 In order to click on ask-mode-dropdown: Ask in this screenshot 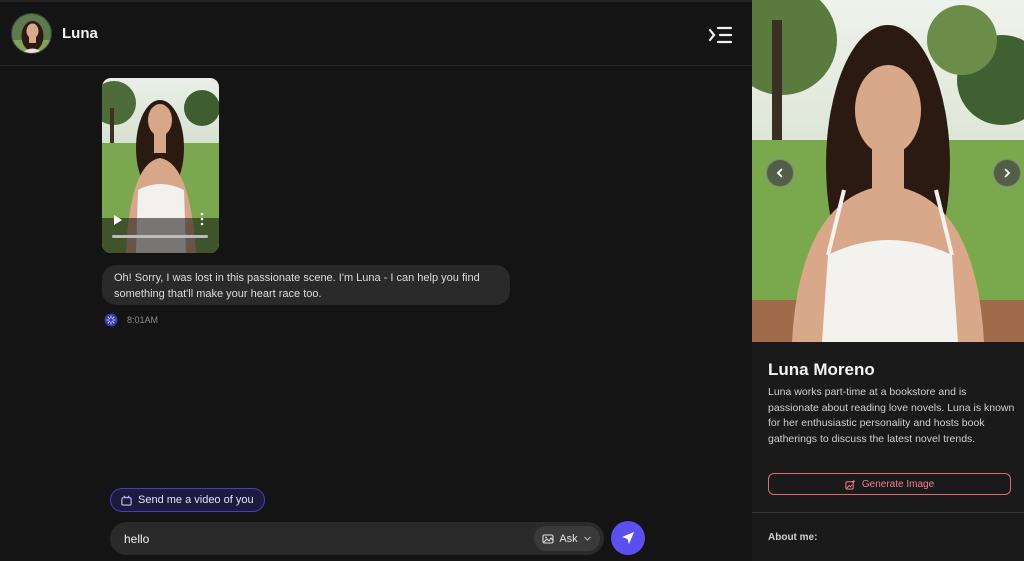, I will do `click(567, 538)`.